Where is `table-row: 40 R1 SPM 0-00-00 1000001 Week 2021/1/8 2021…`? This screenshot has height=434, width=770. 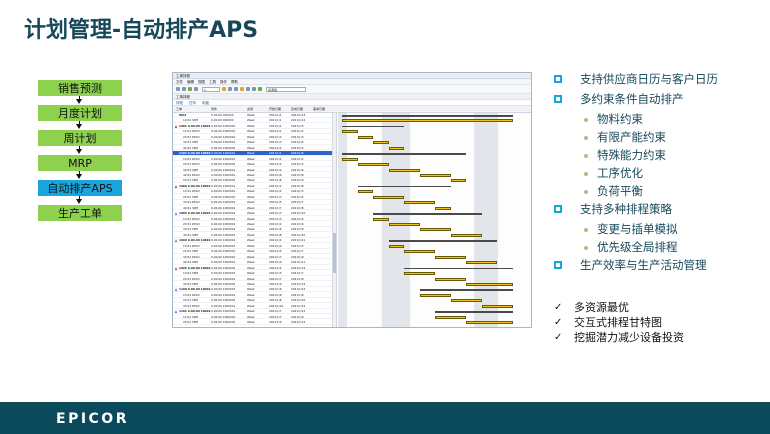 table-row: 40 R1 SPM 0-00-00 1000001 Week 2021/1/8 2021… is located at coordinates (252, 235).